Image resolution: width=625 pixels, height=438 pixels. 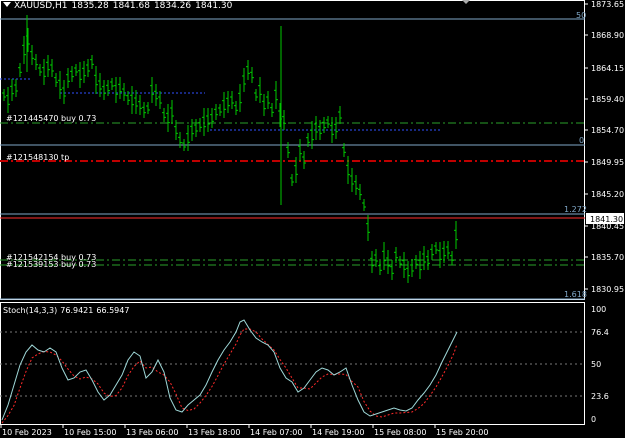 What do you see at coordinates (462, 432) in the screenshot?
I see `time-axis-label: 15 Feb 20:00` at bounding box center [462, 432].